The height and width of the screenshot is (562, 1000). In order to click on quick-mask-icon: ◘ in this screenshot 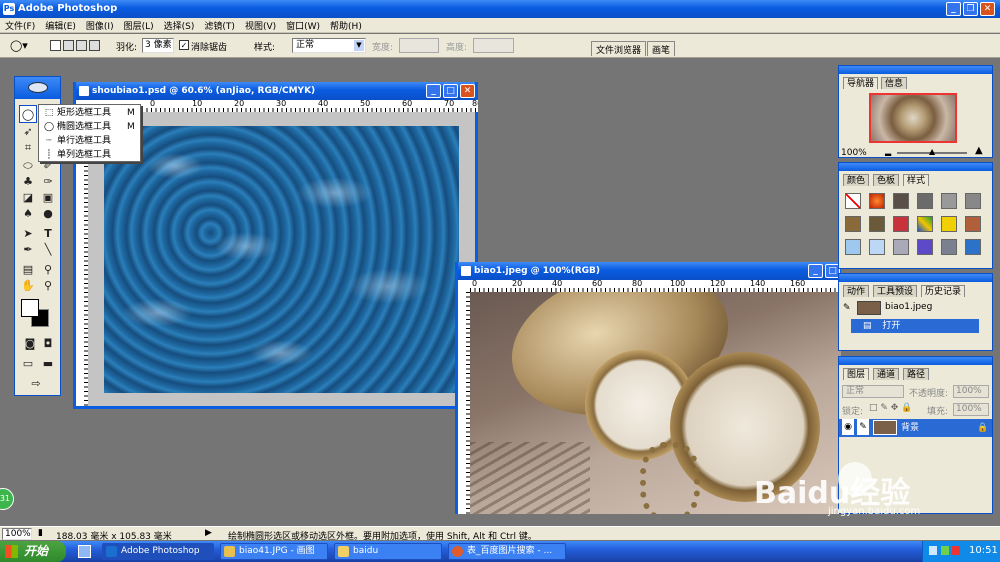, I will do `click(48, 344)`.